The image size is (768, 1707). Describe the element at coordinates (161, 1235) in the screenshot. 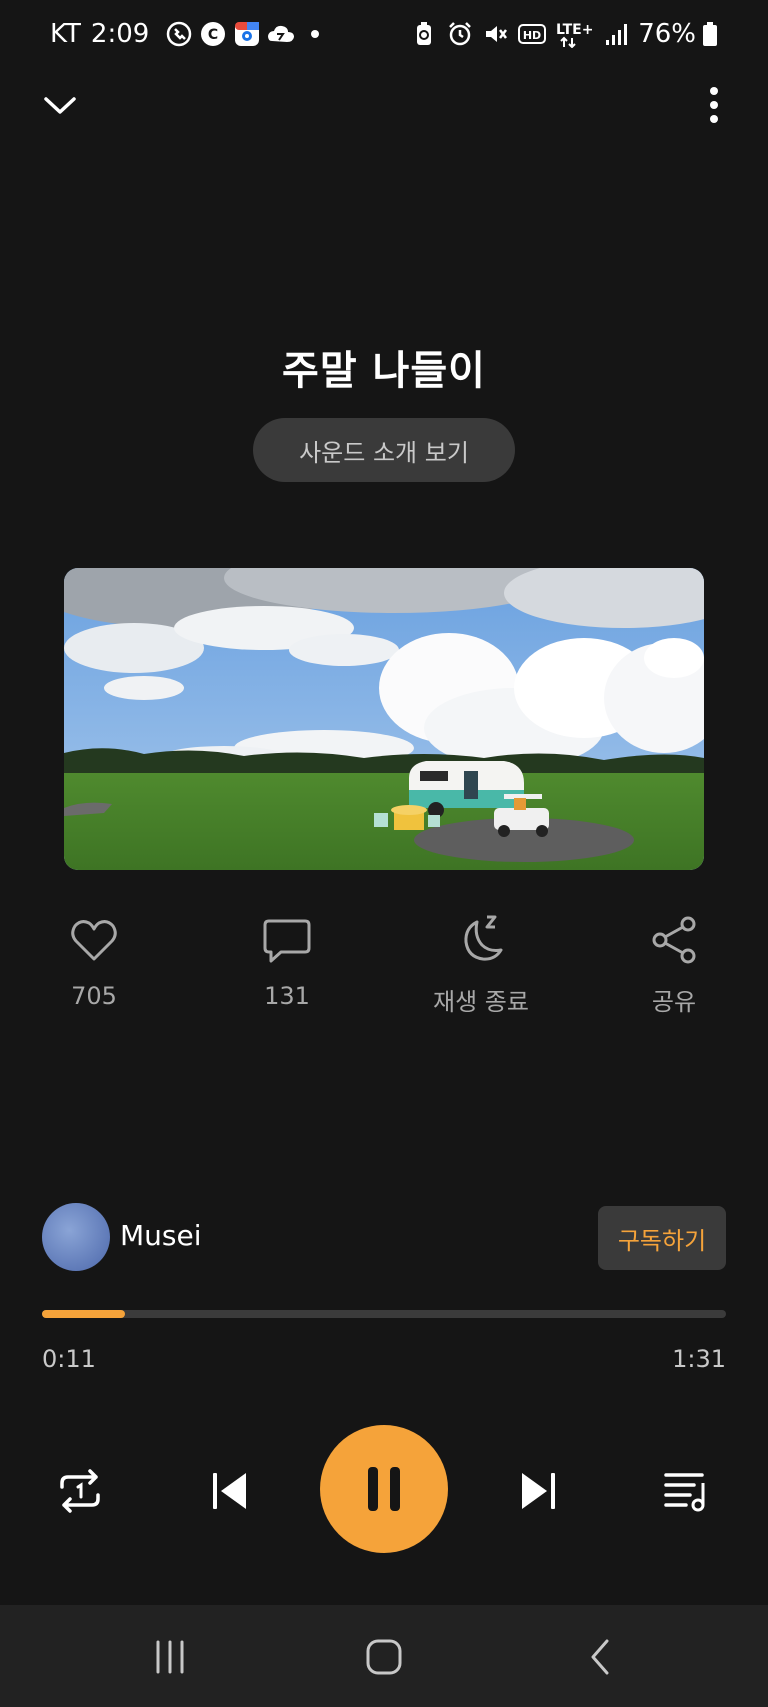

I see `artist-name: Musei` at that location.